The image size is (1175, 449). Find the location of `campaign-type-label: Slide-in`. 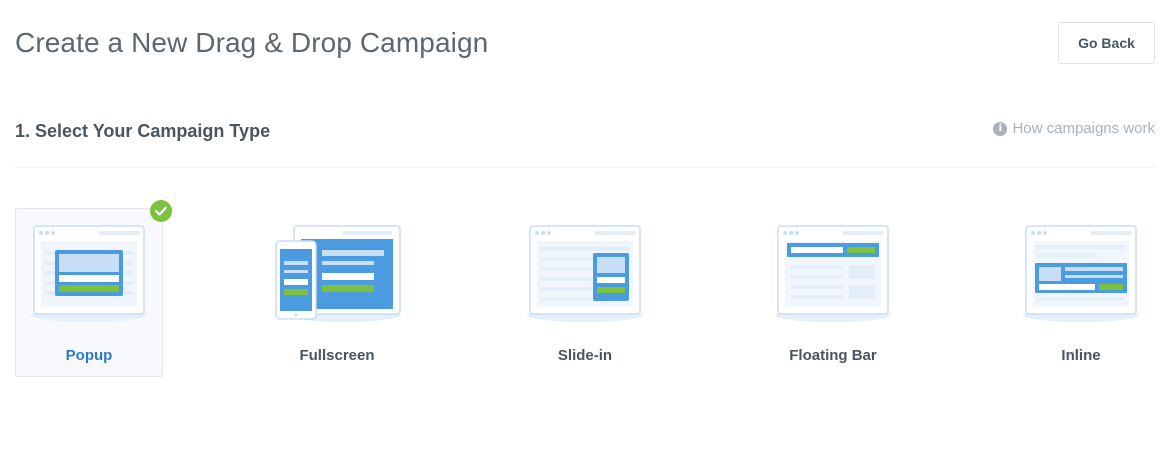

campaign-type-label: Slide-in is located at coordinates (585, 355).